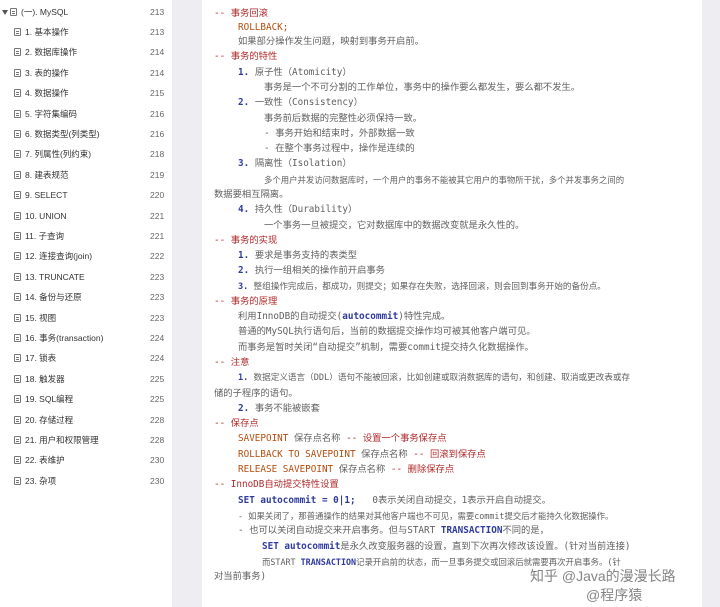 Image resolution: width=720 pixels, height=607 pixels. What do you see at coordinates (86, 216) in the screenshot?
I see `toc-item: 10. UNION 221` at bounding box center [86, 216].